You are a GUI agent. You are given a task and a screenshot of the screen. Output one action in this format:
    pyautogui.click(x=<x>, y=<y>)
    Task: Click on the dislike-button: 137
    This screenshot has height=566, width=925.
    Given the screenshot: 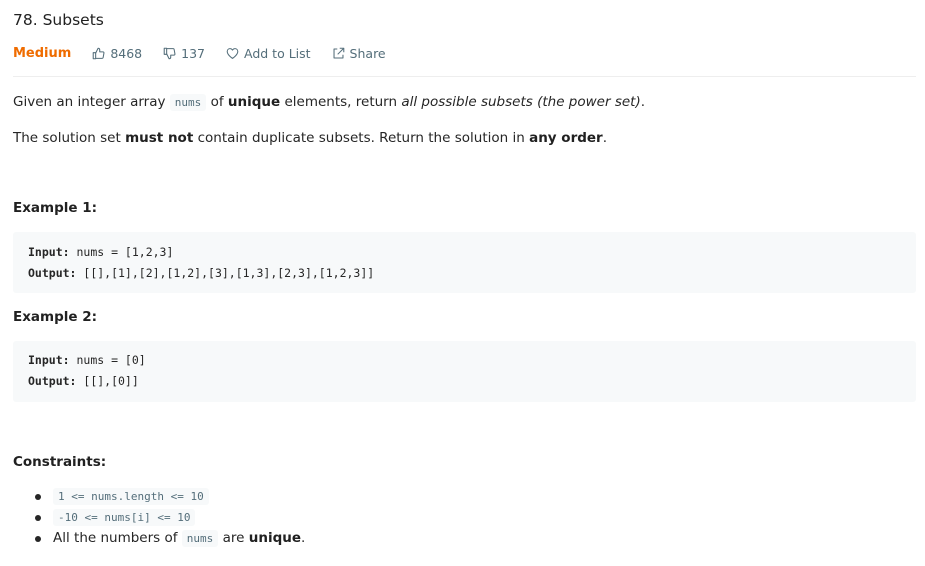 What is the action you would take?
    pyautogui.click(x=184, y=53)
    